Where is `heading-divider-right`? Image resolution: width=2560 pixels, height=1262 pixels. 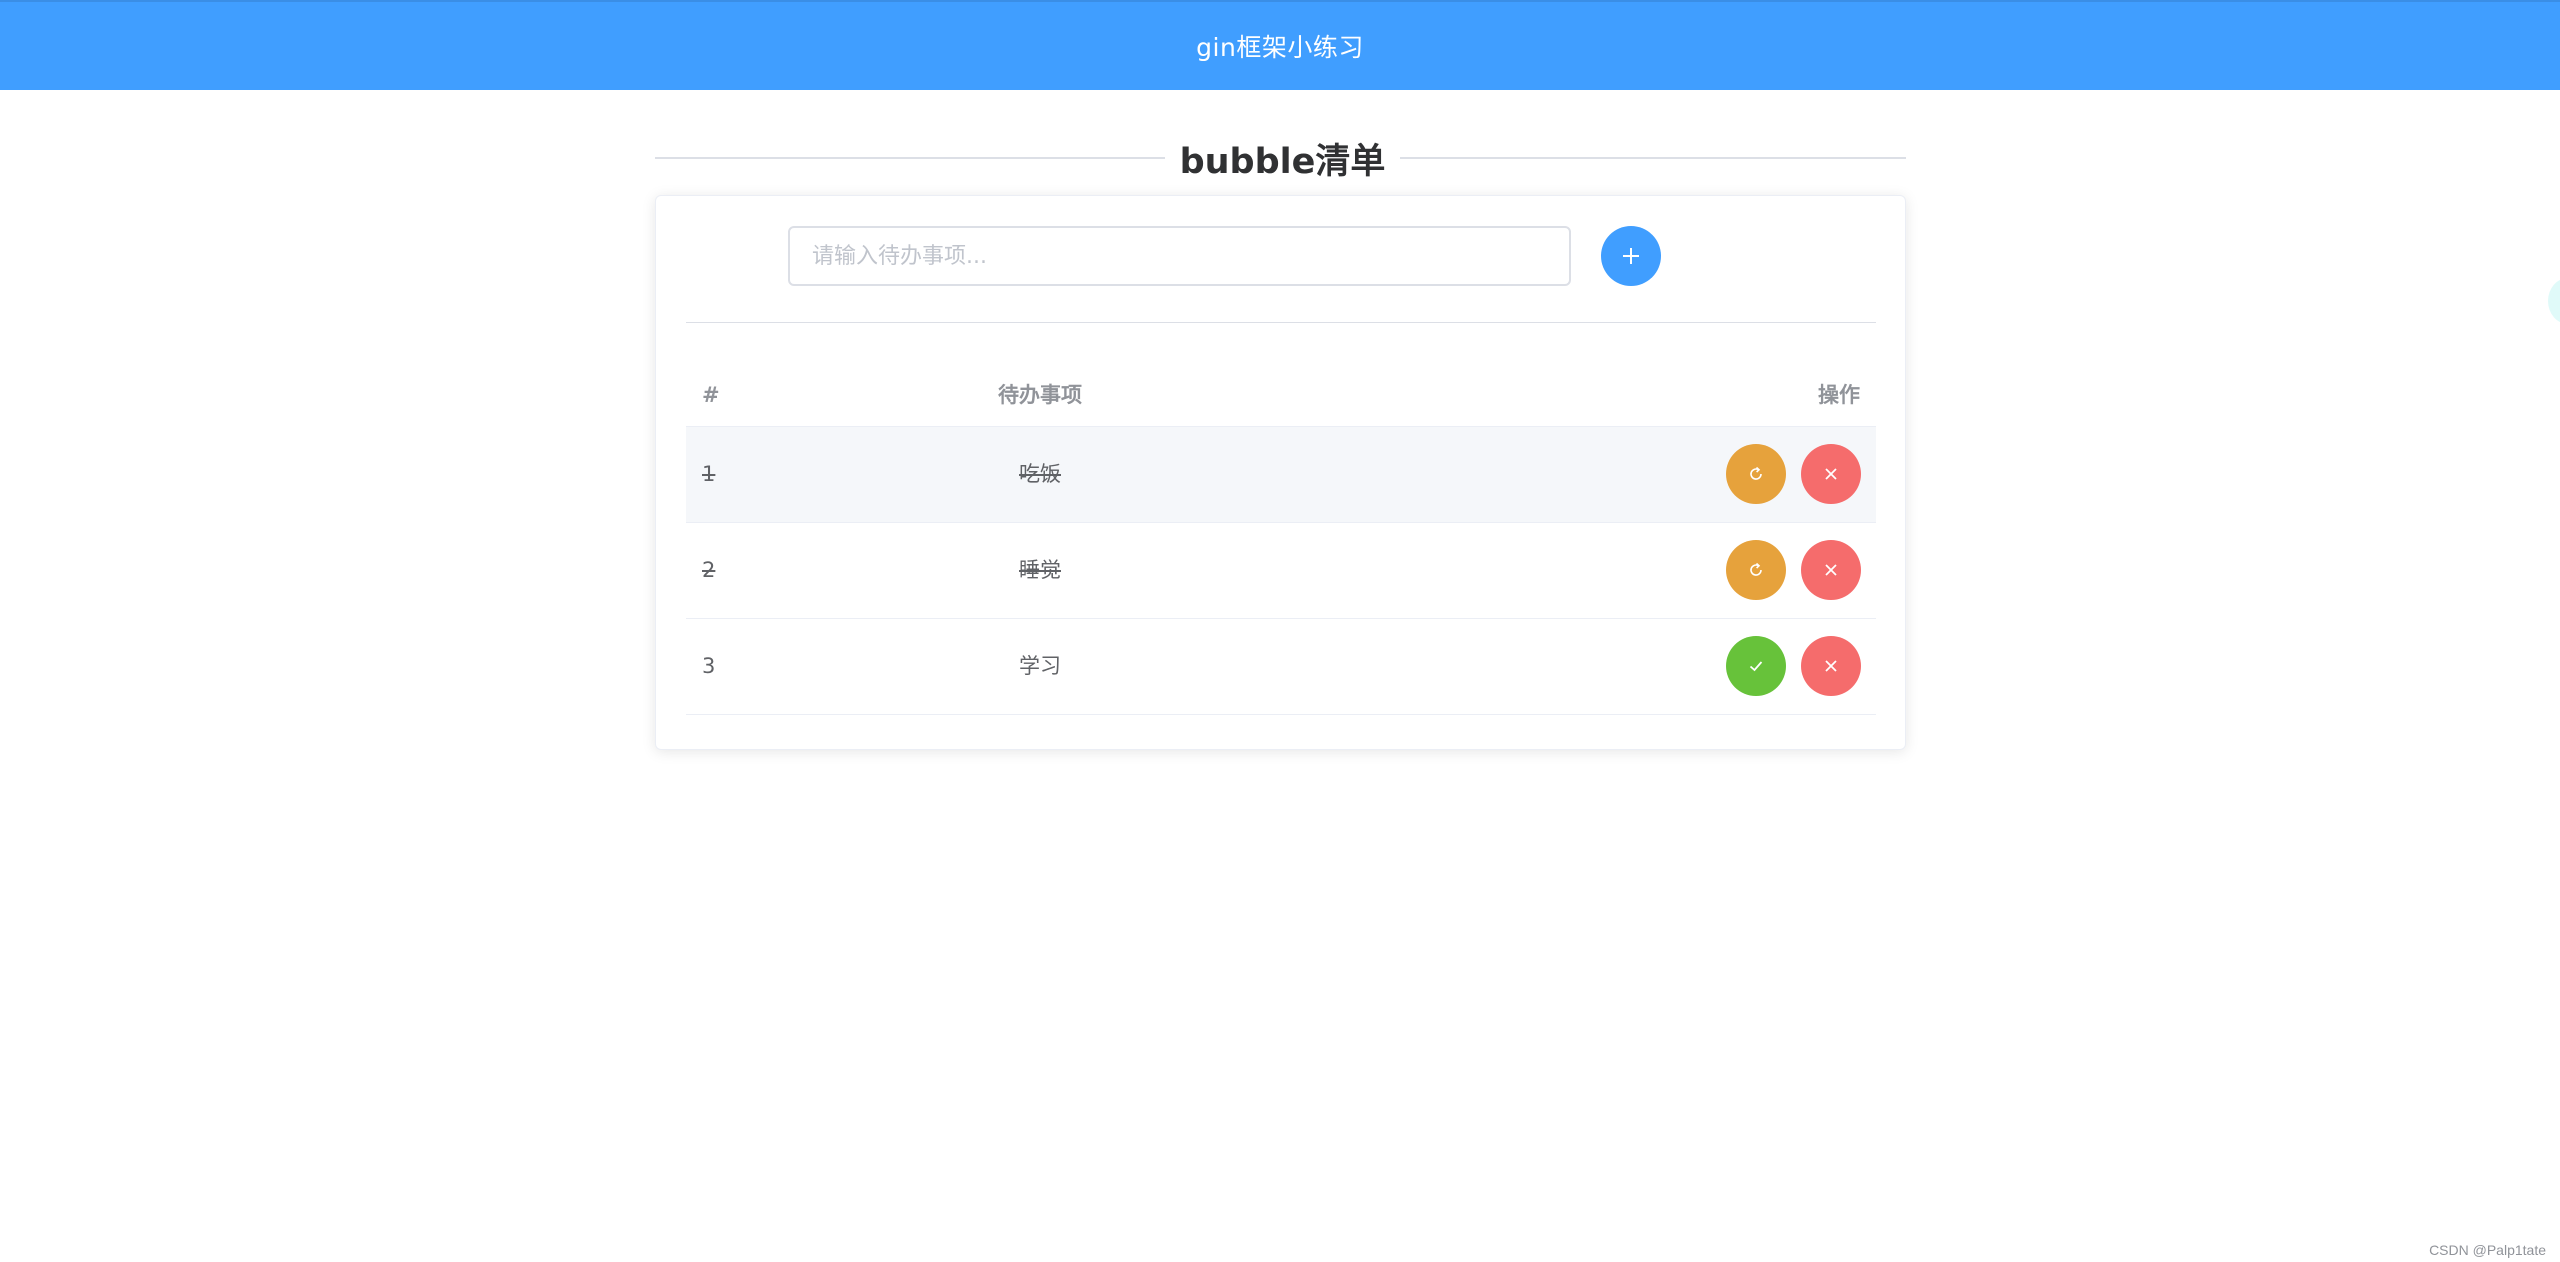 heading-divider-right is located at coordinates (1653, 158).